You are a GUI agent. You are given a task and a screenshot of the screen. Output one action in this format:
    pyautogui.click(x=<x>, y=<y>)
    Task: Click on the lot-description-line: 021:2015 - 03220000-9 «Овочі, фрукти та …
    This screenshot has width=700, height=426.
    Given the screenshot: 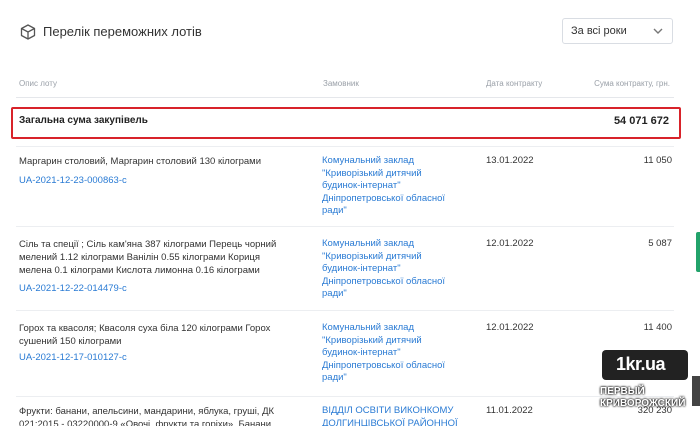 What is the action you would take?
    pyautogui.click(x=145, y=422)
    